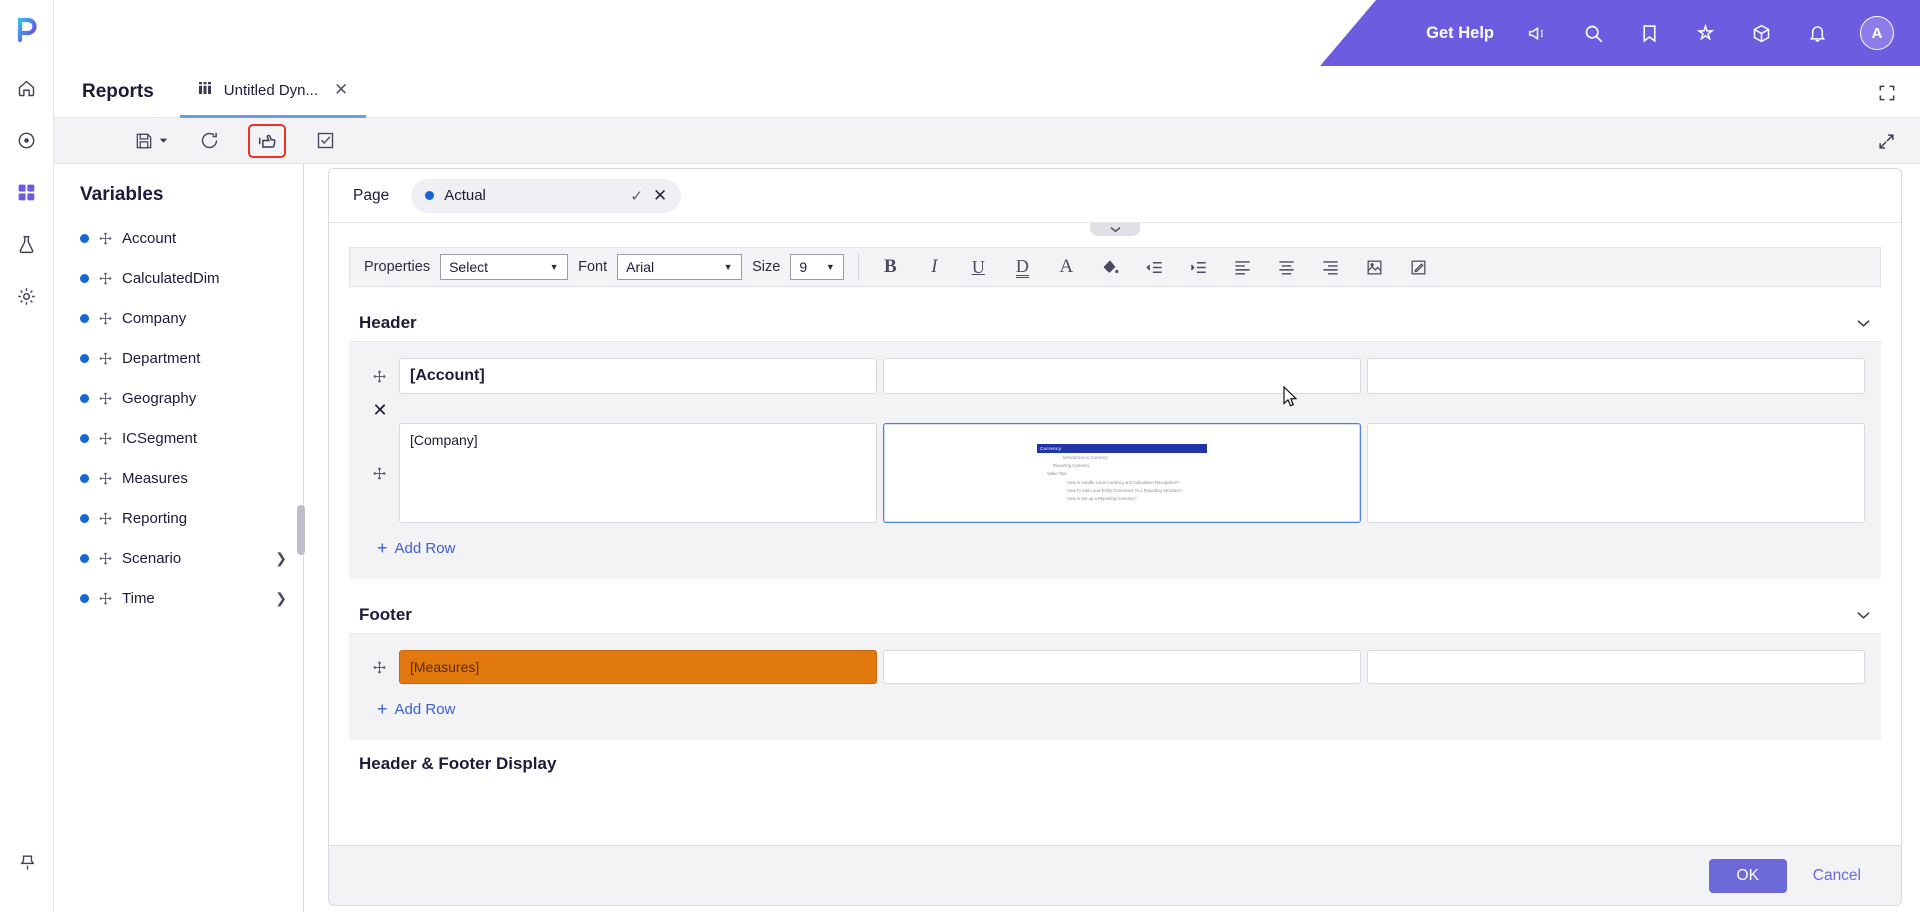 The image size is (1920, 912). Describe the element at coordinates (178, 598) in the screenshot. I see `variable-item-time: Time ❯` at that location.